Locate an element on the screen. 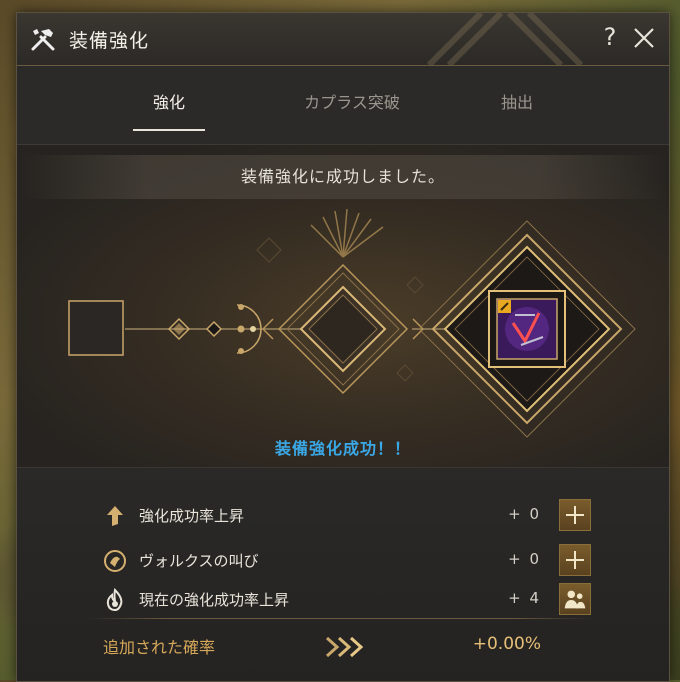  tab-extract: 抽出 is located at coordinates (517, 105).